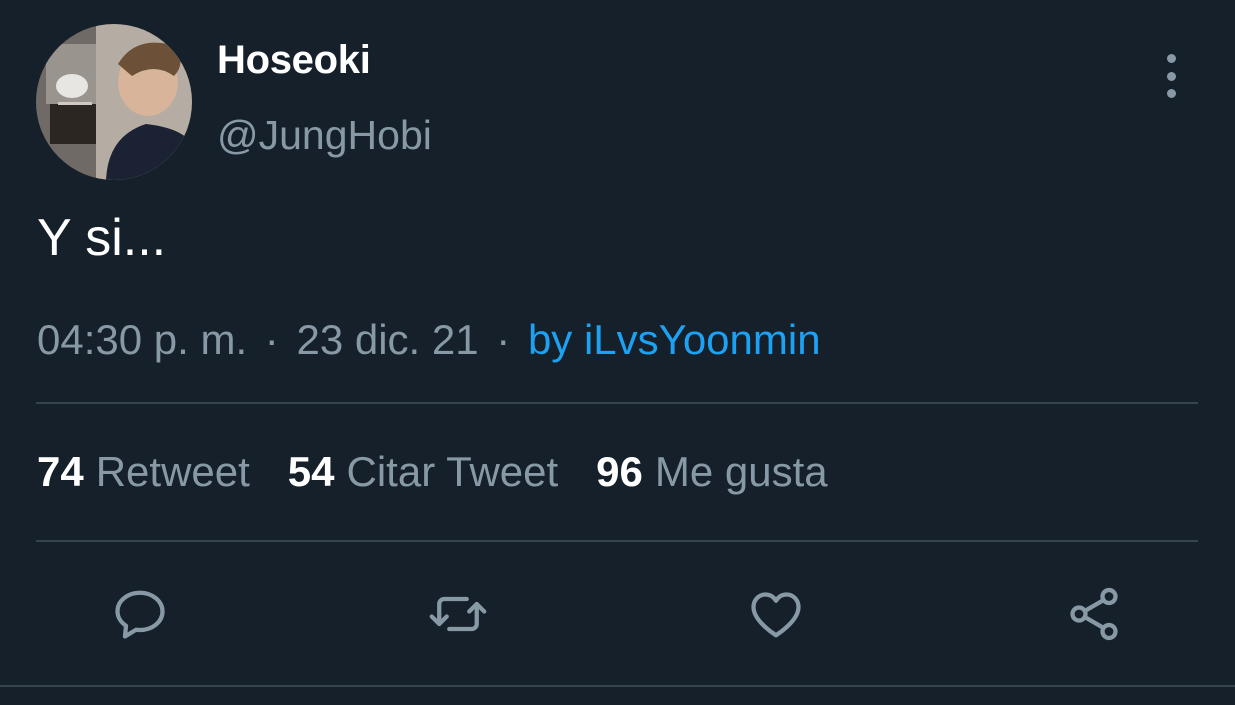 This screenshot has height=705, width=1235. I want to click on stat-label: Retweet, so click(172, 471).